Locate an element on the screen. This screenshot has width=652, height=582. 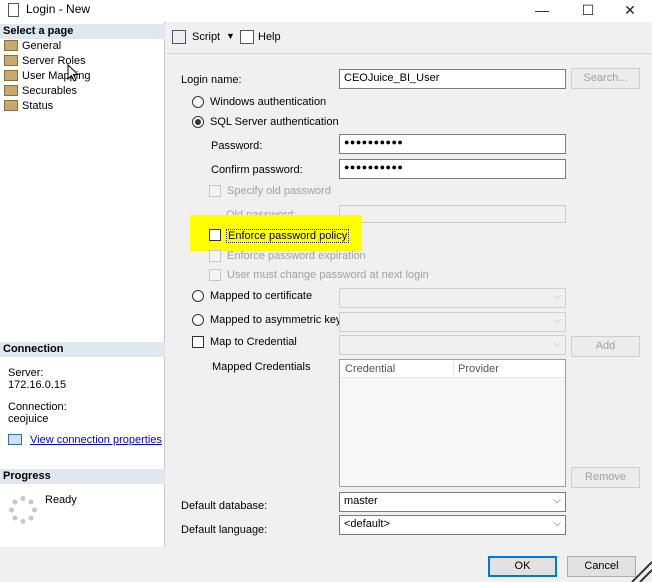
map-credential-checkbox is located at coordinates (198, 342).